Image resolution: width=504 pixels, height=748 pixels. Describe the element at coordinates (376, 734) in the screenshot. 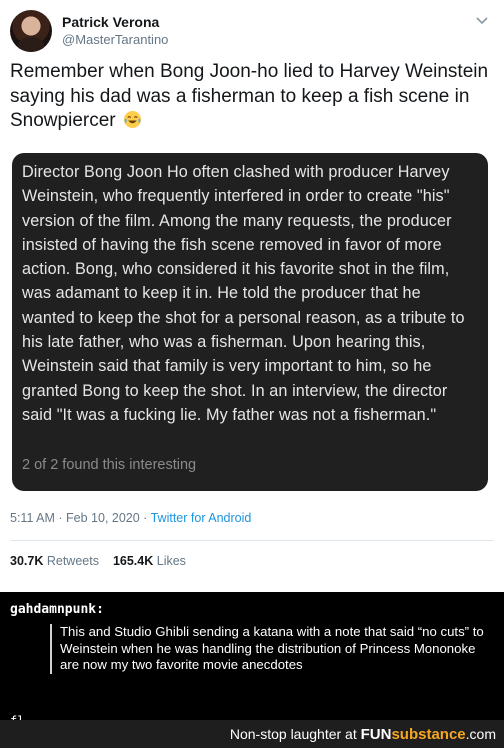

I see `brand-fun: FUN` at that location.